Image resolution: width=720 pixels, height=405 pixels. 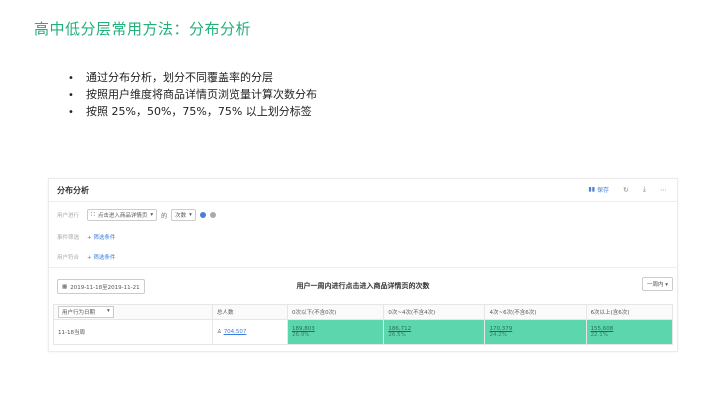 What do you see at coordinates (86, 257) in the screenshot?
I see `user-filter-row: 用户符合 + 筛选条件` at bounding box center [86, 257].